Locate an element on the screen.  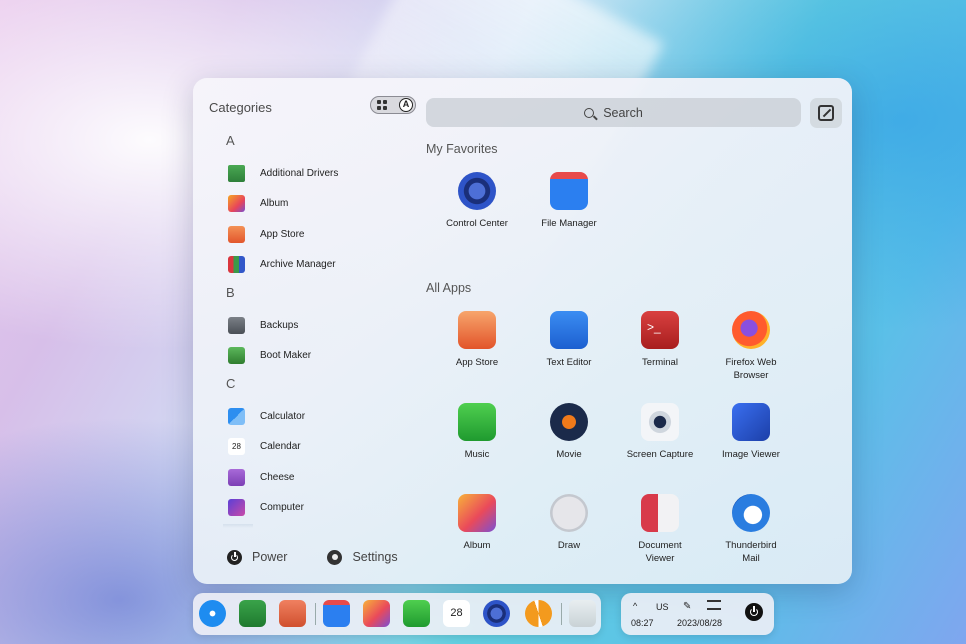
app-label: File Manager is located at coordinates (569, 223).